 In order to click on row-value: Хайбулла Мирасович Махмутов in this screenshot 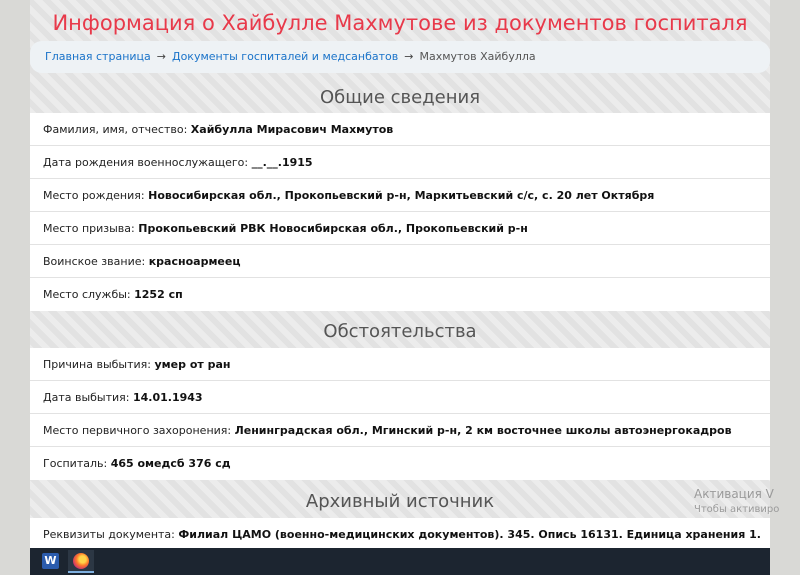, I will do `click(292, 129)`.